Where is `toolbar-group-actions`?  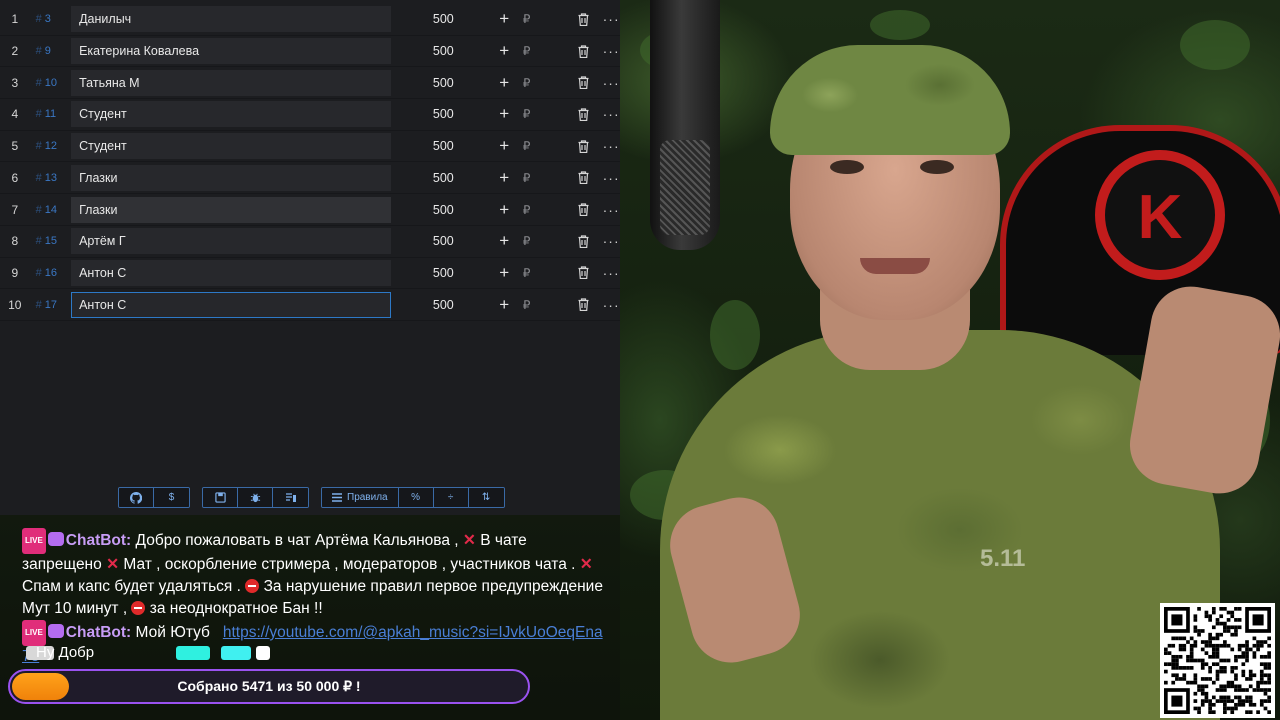
toolbar-group-actions is located at coordinates (255, 497).